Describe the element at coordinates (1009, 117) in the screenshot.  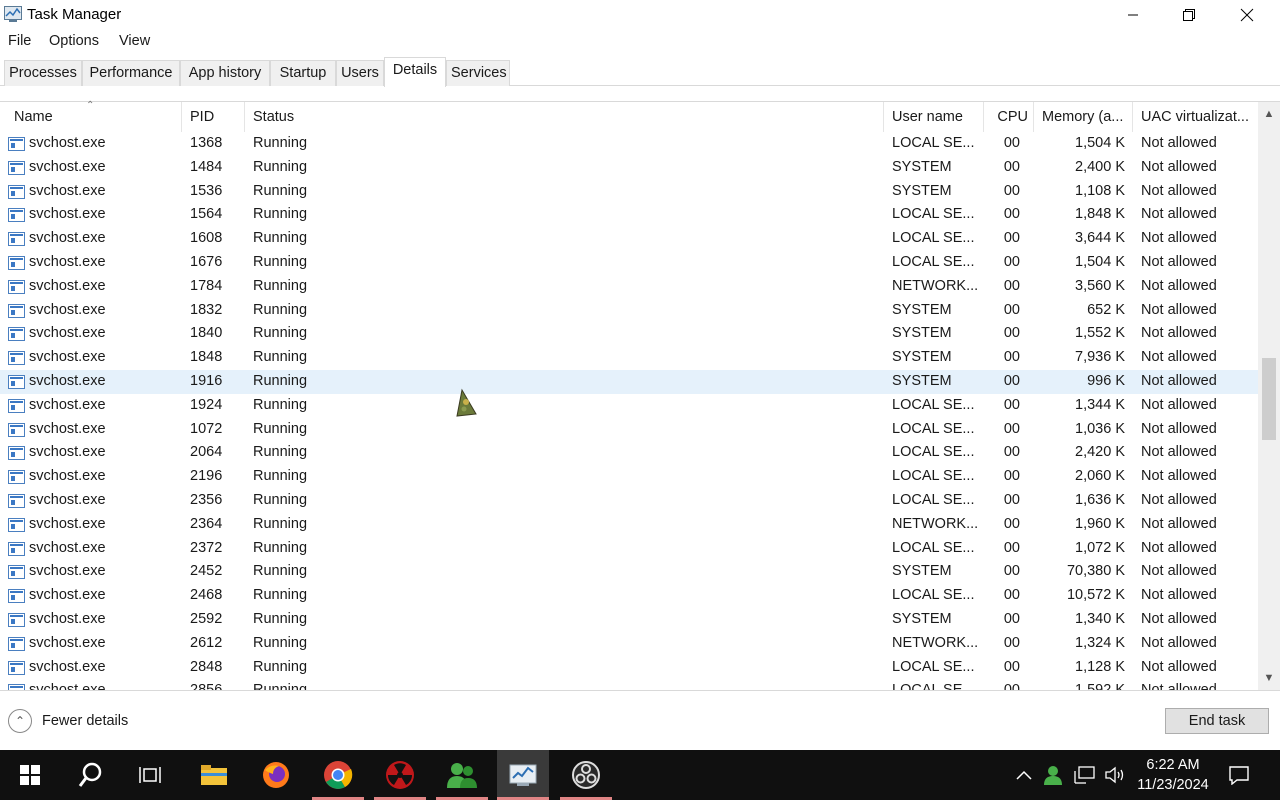
I see `column-header-cpu: CPU` at that location.